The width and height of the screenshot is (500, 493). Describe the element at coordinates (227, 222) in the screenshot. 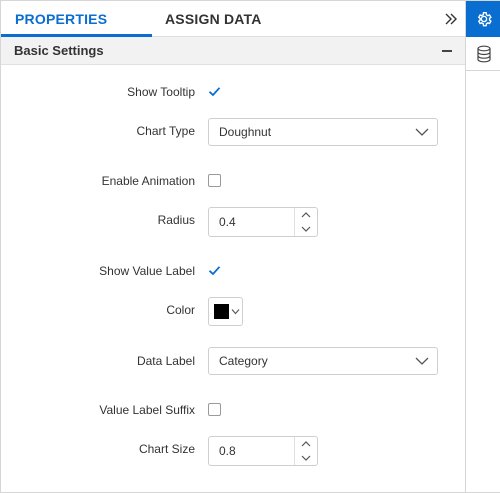

I see `radius-value: 0.4` at that location.